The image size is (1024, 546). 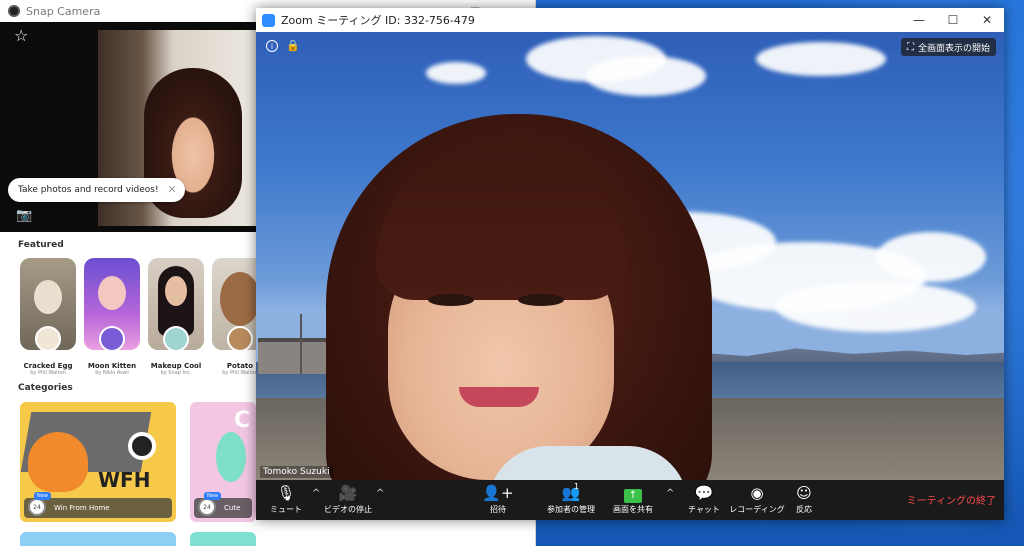 What do you see at coordinates (571, 493) in the screenshot?
I see `participants-icon: 👥` at bounding box center [571, 493].